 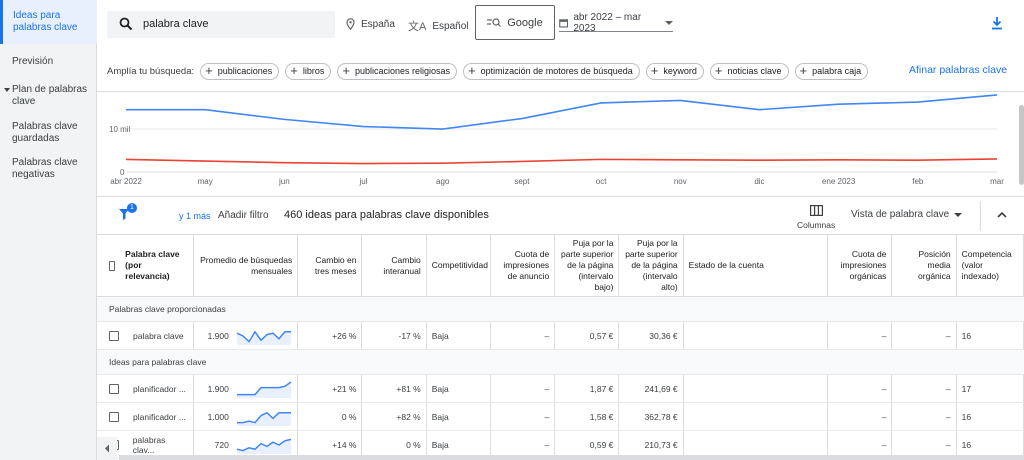 What do you see at coordinates (458, 265) in the screenshot?
I see `header-competition: Competitividad` at bounding box center [458, 265].